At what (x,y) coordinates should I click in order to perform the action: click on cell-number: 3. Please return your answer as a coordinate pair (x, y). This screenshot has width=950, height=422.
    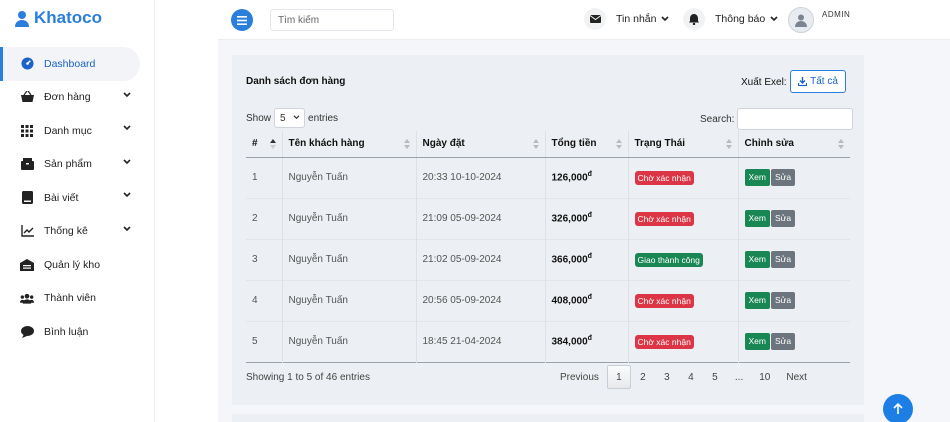
    Looking at the image, I should click on (255, 259).